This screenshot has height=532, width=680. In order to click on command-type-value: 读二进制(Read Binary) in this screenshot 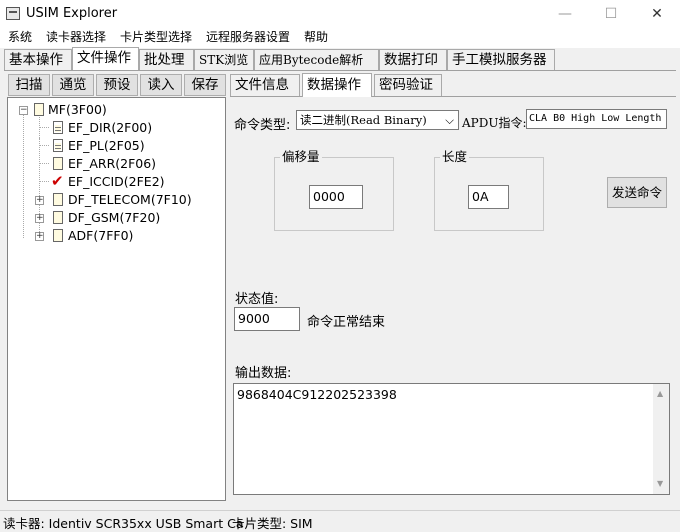, I will do `click(363, 120)`.